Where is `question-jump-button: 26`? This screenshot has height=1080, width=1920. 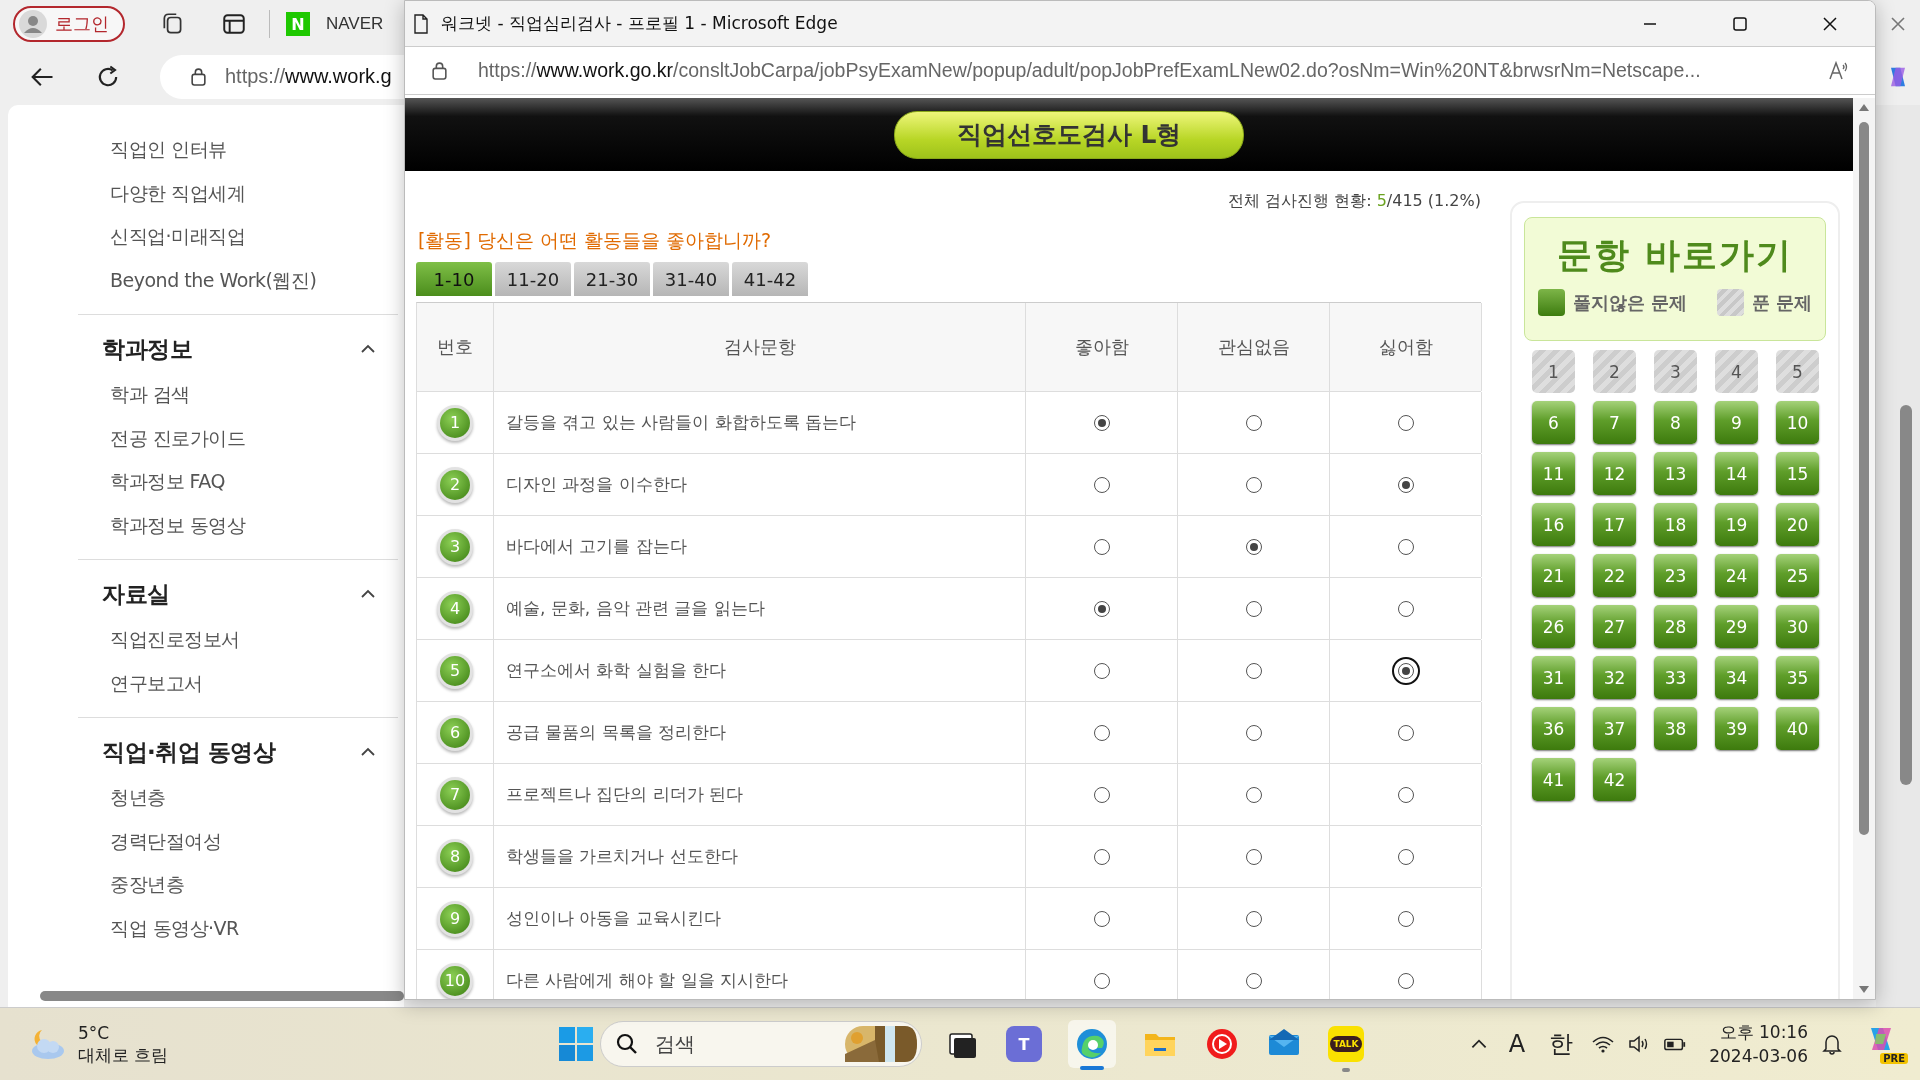 question-jump-button: 26 is located at coordinates (1553, 626).